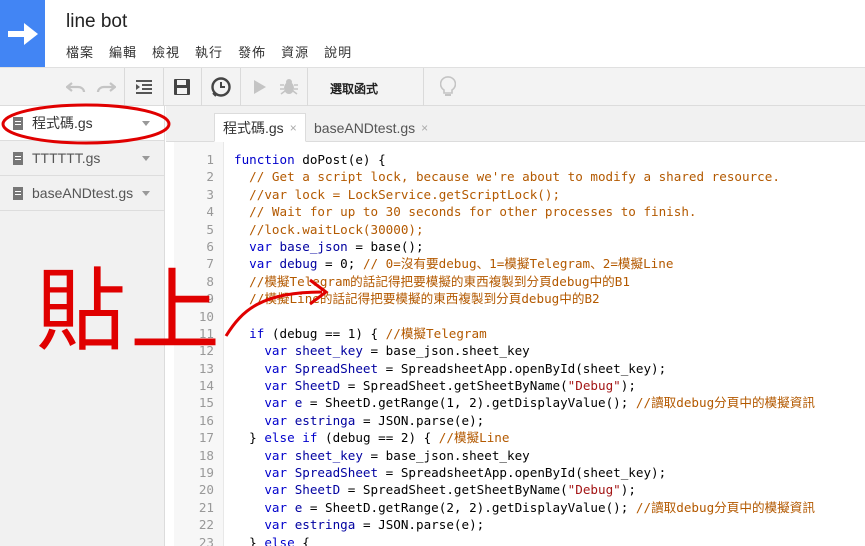  I want to click on lightbulb-button, so click(448, 87).